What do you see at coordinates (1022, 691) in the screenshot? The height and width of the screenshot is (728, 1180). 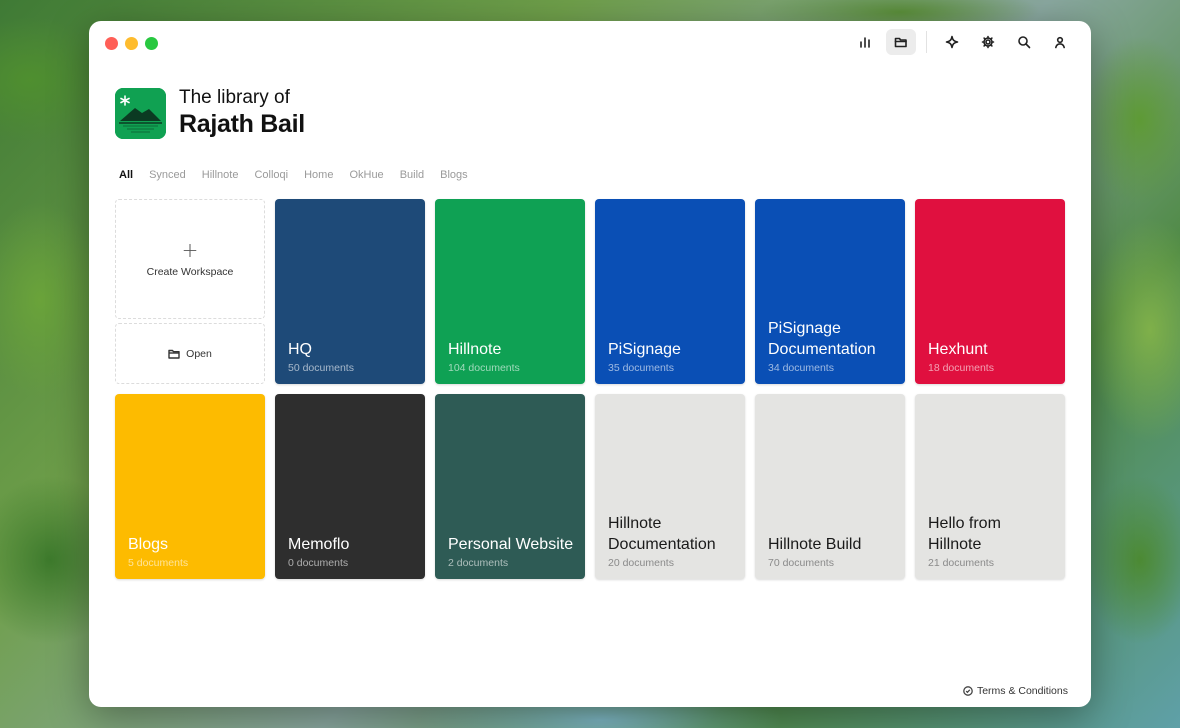 I see `terms-label: Terms & Conditions` at bounding box center [1022, 691].